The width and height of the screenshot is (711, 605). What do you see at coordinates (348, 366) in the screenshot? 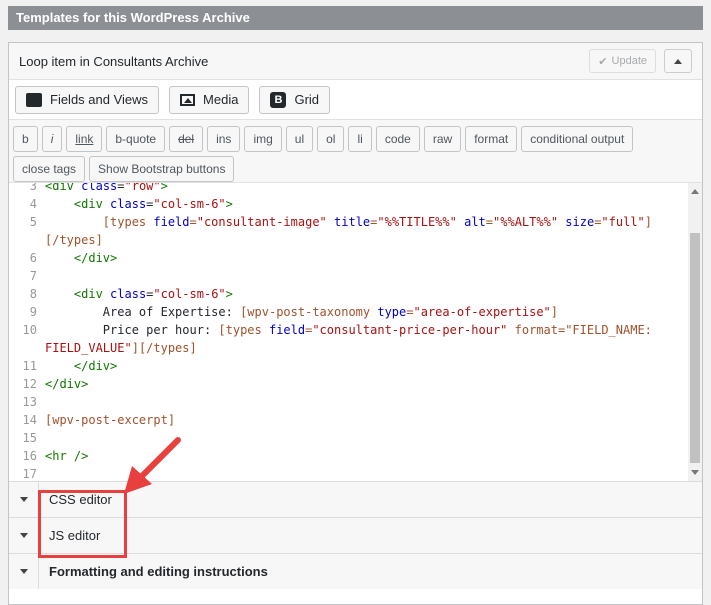
I see `code-line: 11 </div>` at bounding box center [348, 366].